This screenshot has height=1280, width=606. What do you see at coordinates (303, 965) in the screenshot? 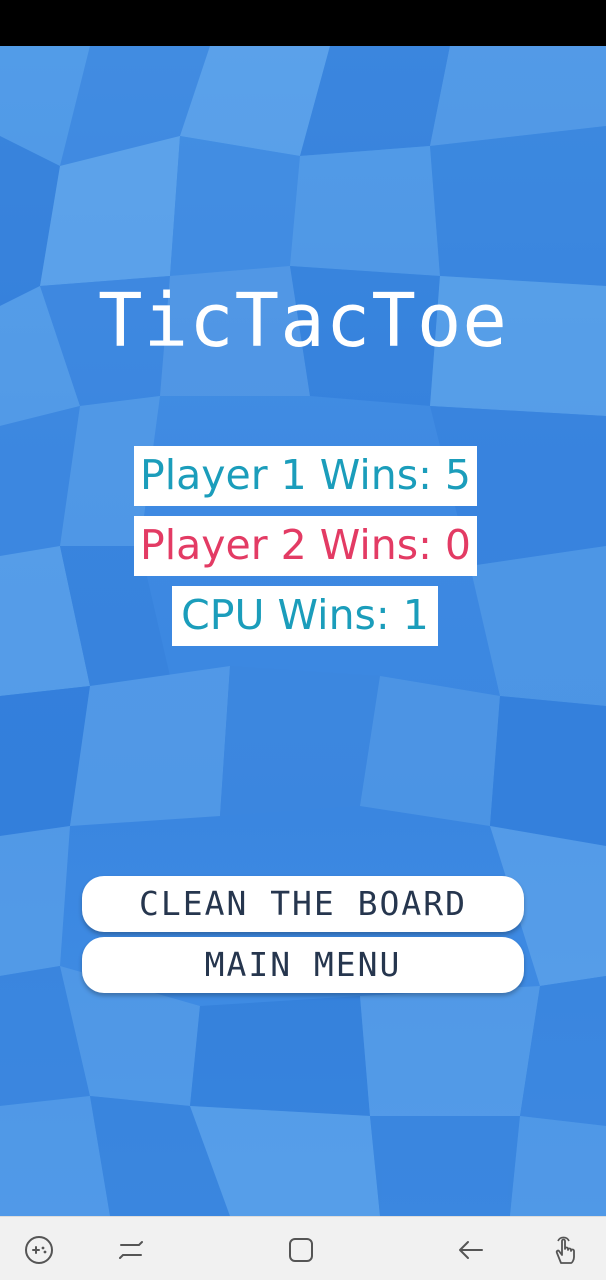
I see `main-menu-button: MAIN MENU` at bounding box center [303, 965].